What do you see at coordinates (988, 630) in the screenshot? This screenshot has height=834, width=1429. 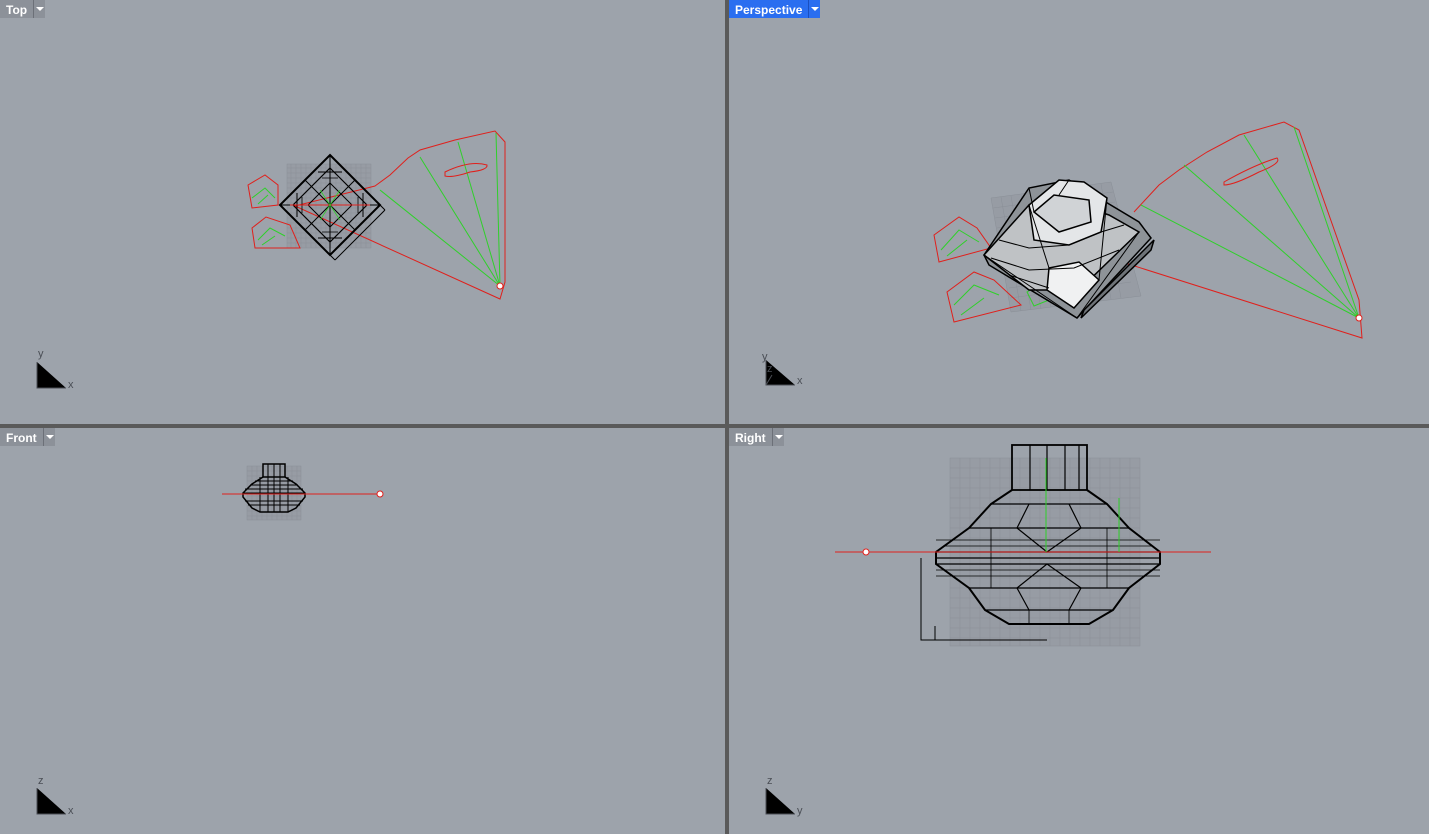 I see `right-scene: y z` at bounding box center [988, 630].